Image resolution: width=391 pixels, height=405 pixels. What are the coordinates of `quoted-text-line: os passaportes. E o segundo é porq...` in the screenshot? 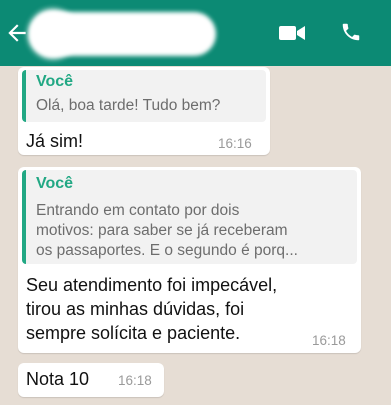 It's located at (167, 250).